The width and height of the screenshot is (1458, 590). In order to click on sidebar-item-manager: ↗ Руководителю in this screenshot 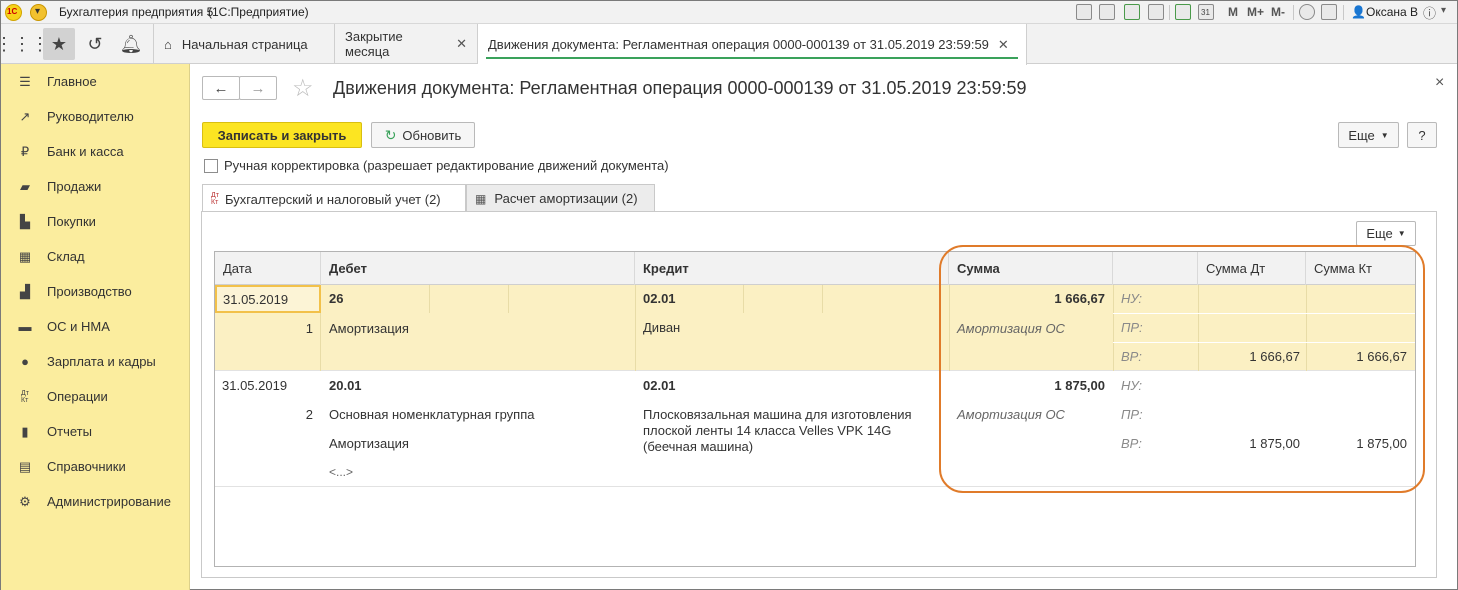, I will do `click(95, 116)`.